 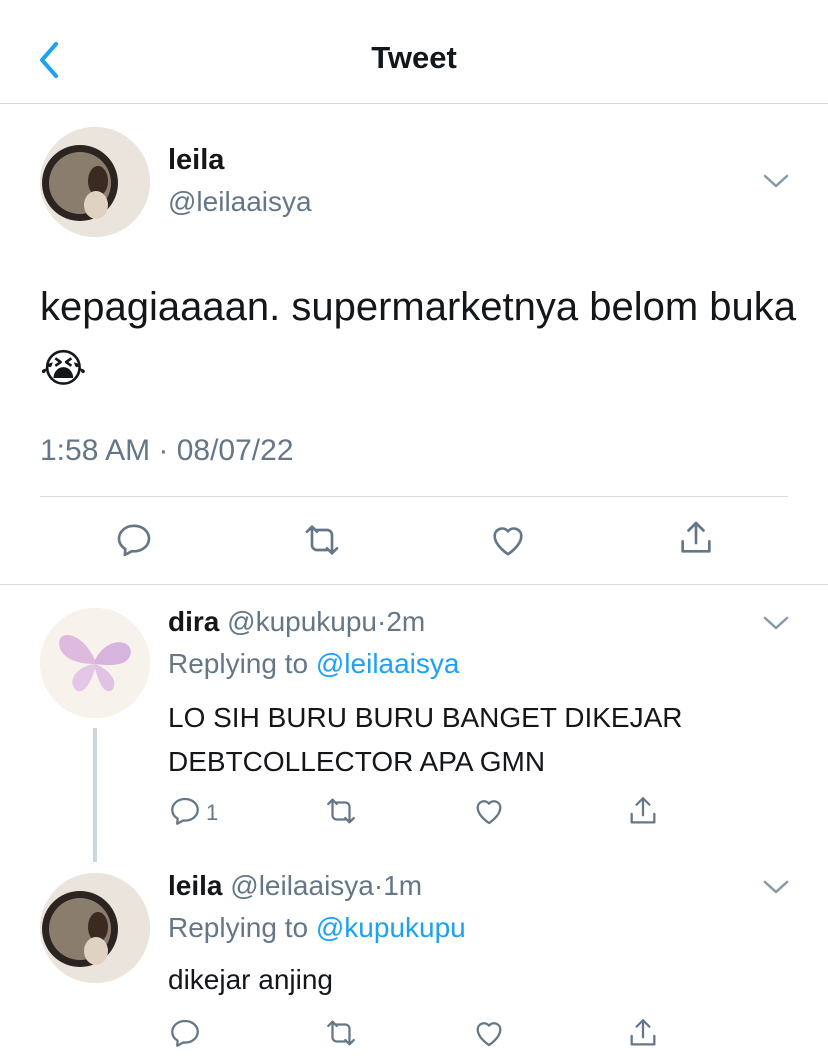 What do you see at coordinates (240, 202) in the screenshot?
I see `author-handle: @leilaaisya` at bounding box center [240, 202].